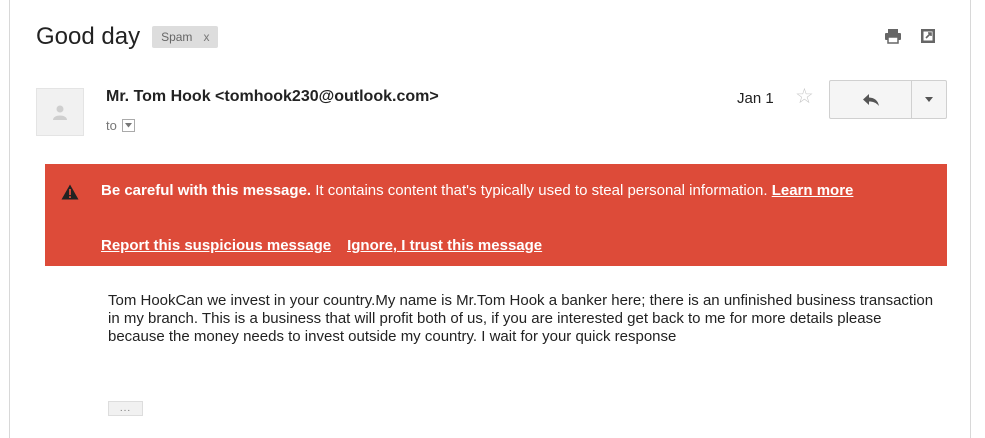  I want to click on report-suspicious-link: Report this suspicious message, so click(216, 245).